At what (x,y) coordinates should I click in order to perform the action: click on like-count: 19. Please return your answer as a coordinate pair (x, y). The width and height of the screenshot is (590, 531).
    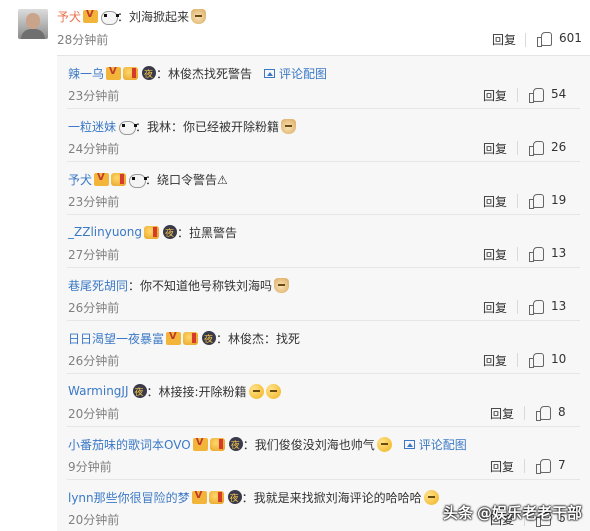
    Looking at the image, I should click on (559, 200).